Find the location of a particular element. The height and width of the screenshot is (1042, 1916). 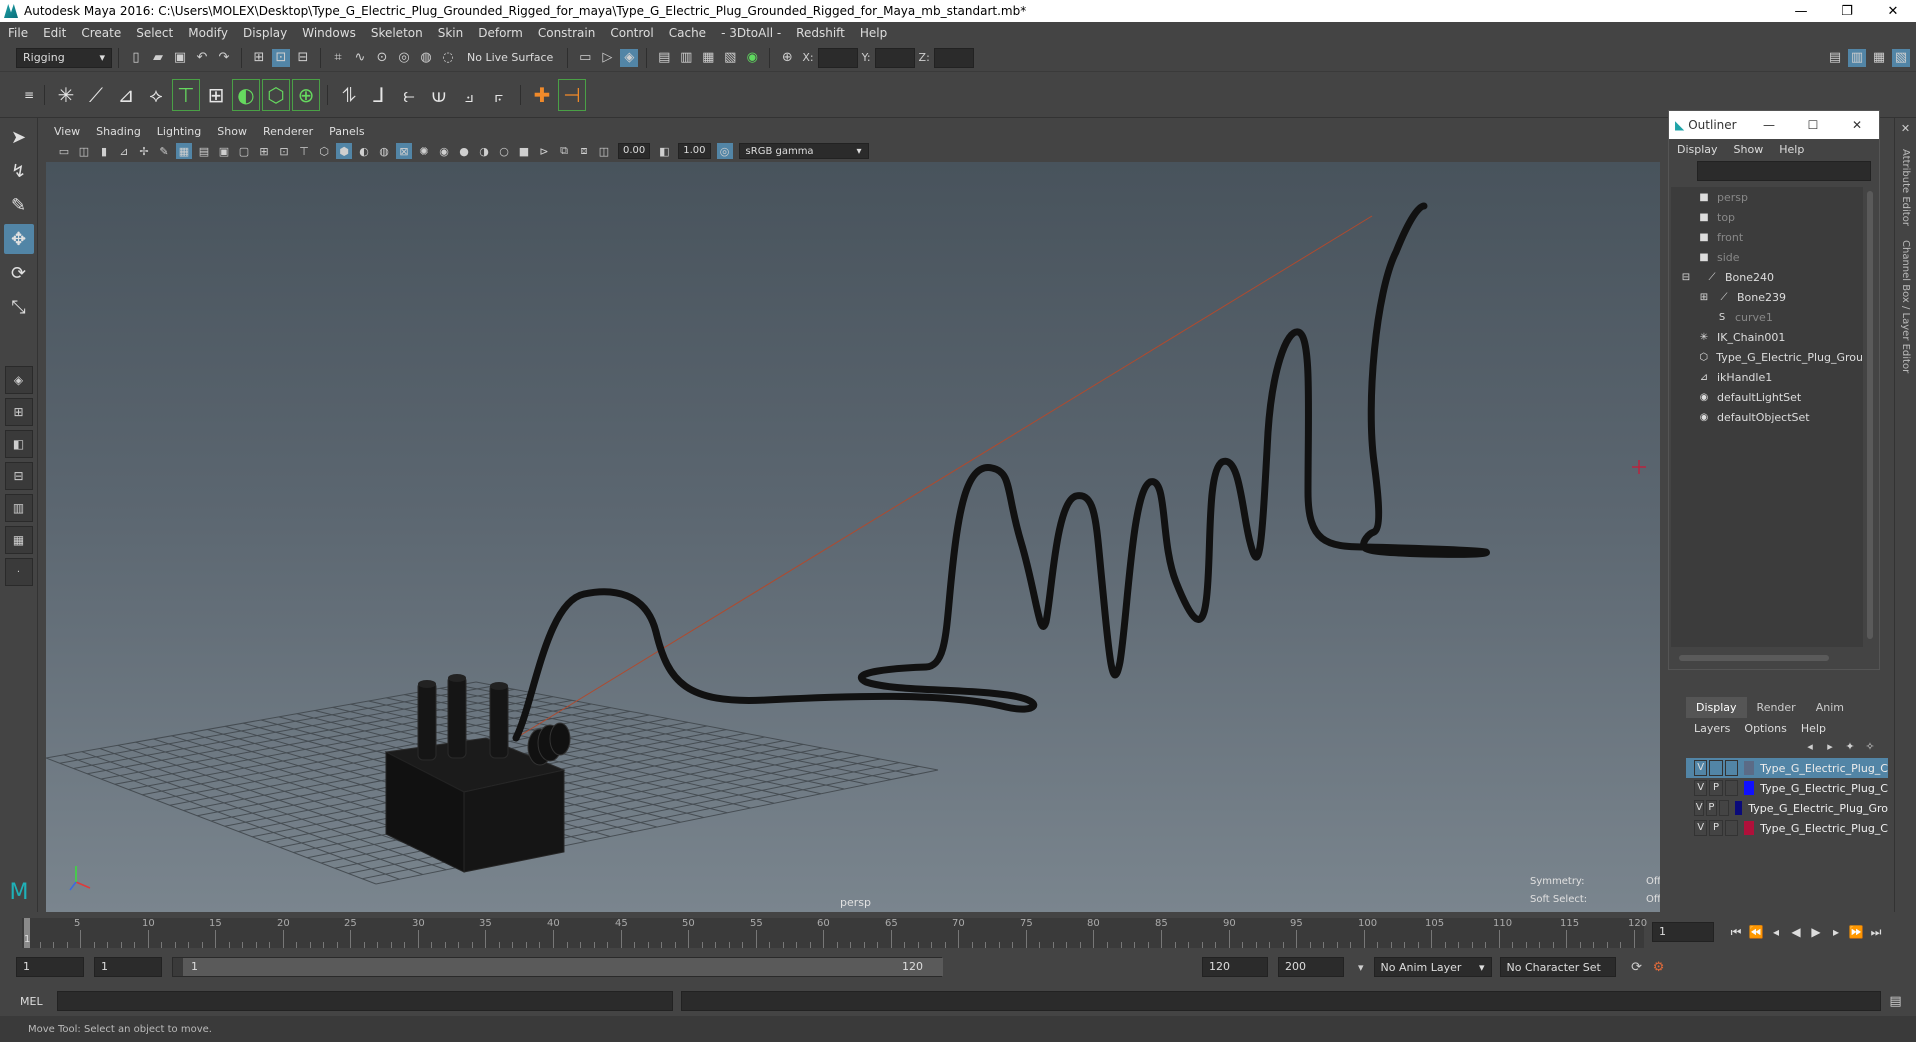

outliner-item: ⊿ ikHandle1 is located at coordinates (1767, 377).